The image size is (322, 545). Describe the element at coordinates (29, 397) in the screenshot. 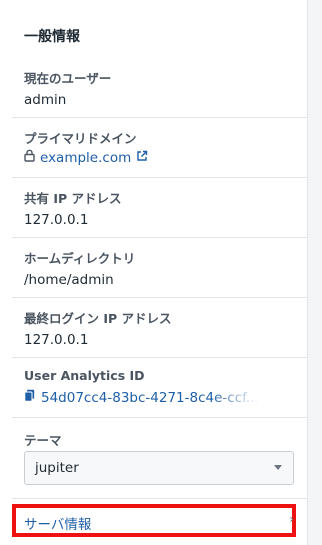

I see `copy-icon` at that location.